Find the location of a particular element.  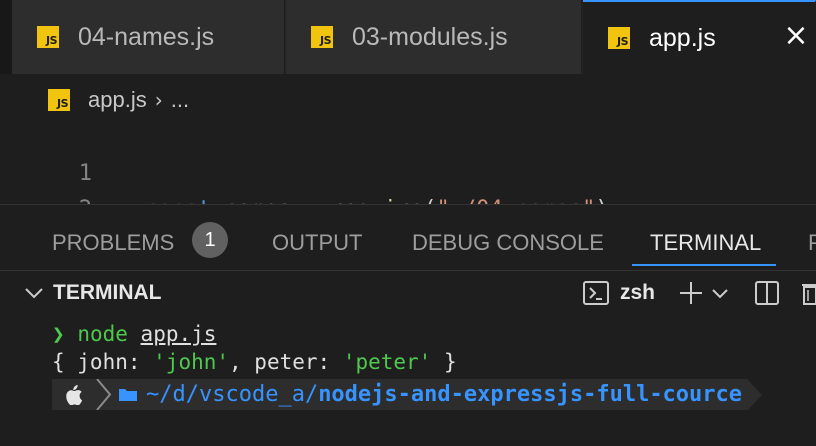

tab-problems: PROBLEMS is located at coordinates (113, 243).